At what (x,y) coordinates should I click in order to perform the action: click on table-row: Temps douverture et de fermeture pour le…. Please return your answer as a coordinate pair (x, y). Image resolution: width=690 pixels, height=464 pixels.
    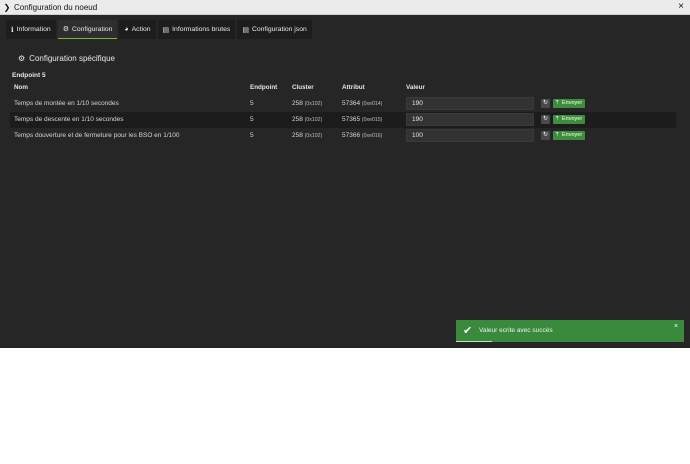
    Looking at the image, I should click on (343, 136).